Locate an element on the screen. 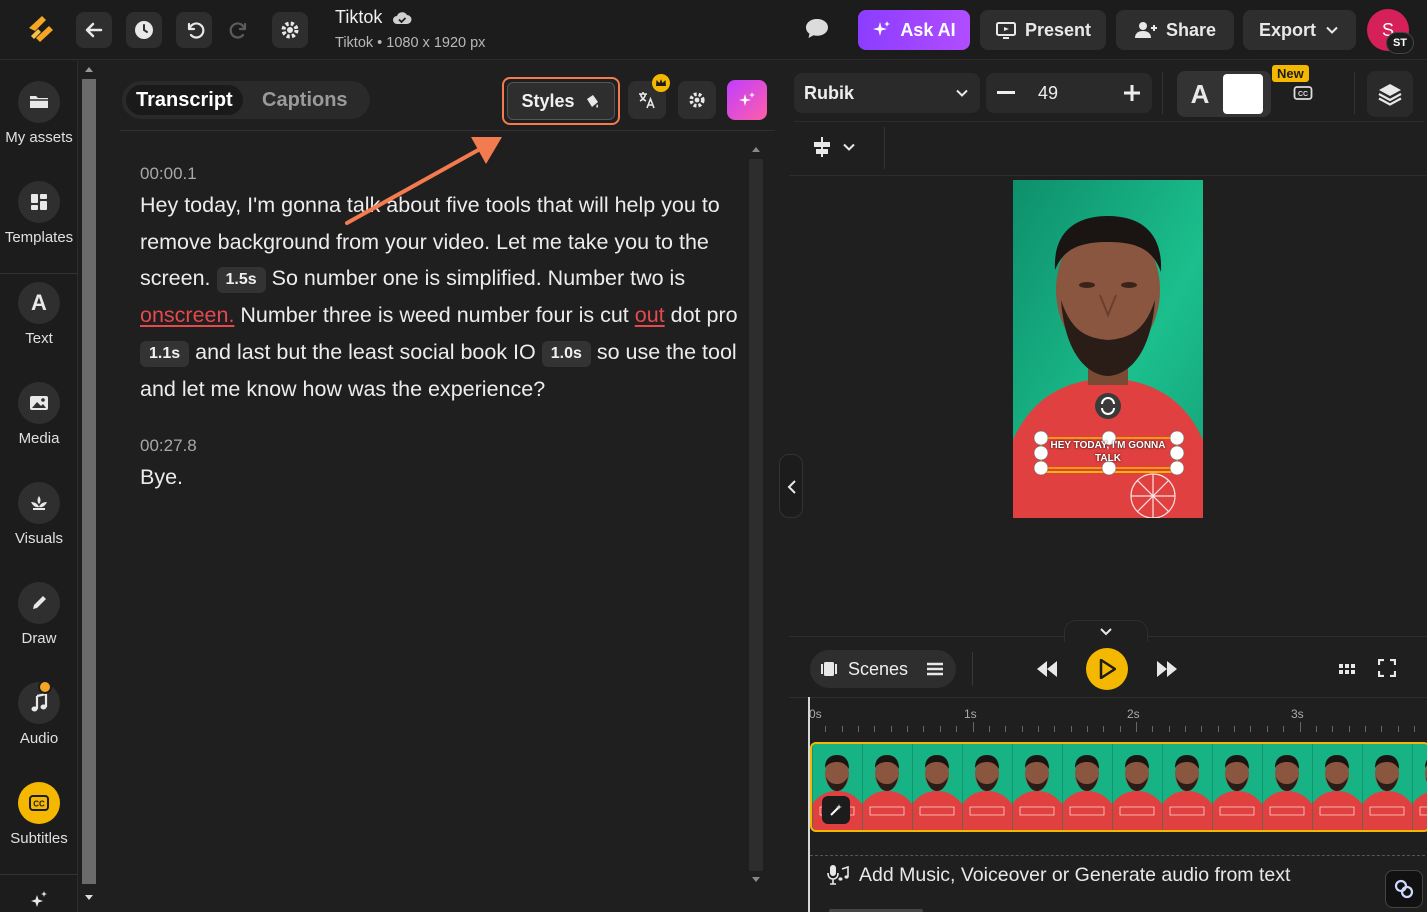  share-label: Share is located at coordinates (1191, 29).